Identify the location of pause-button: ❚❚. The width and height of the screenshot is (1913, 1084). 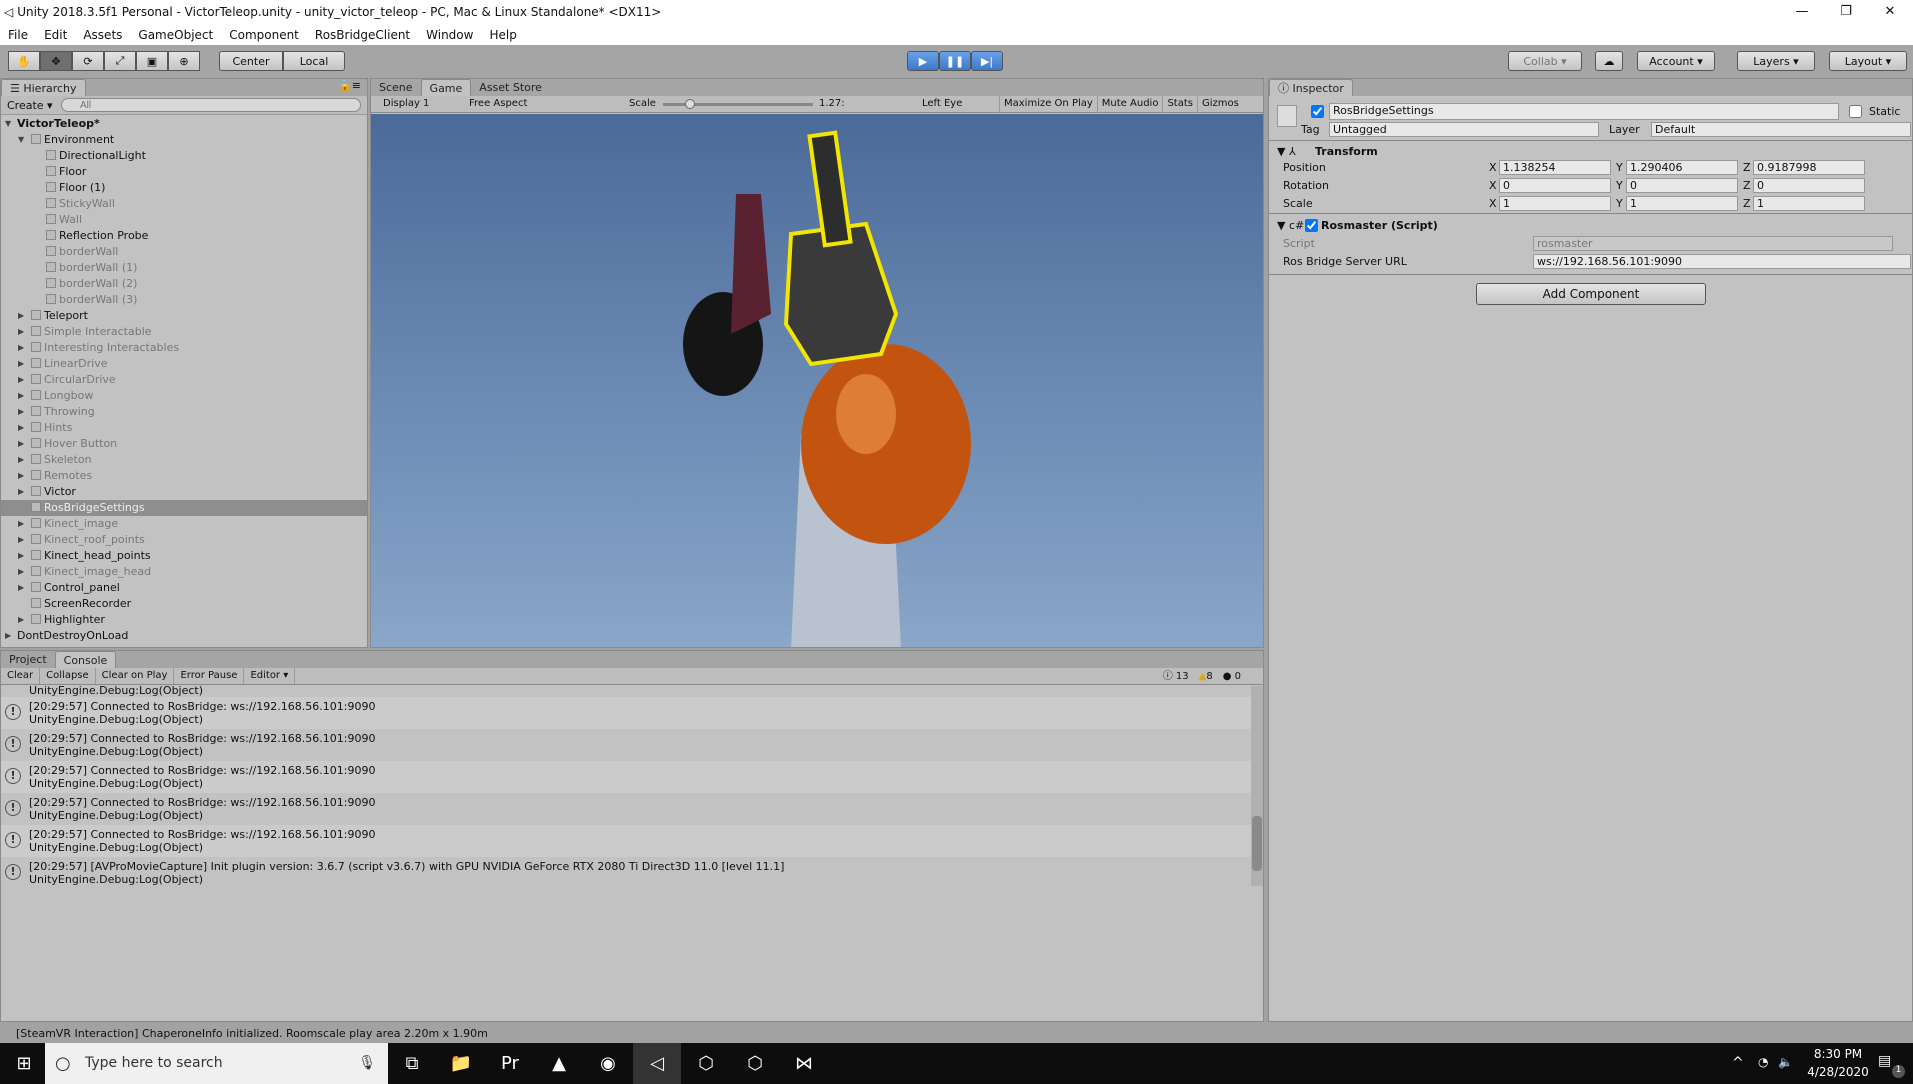
(955, 61).